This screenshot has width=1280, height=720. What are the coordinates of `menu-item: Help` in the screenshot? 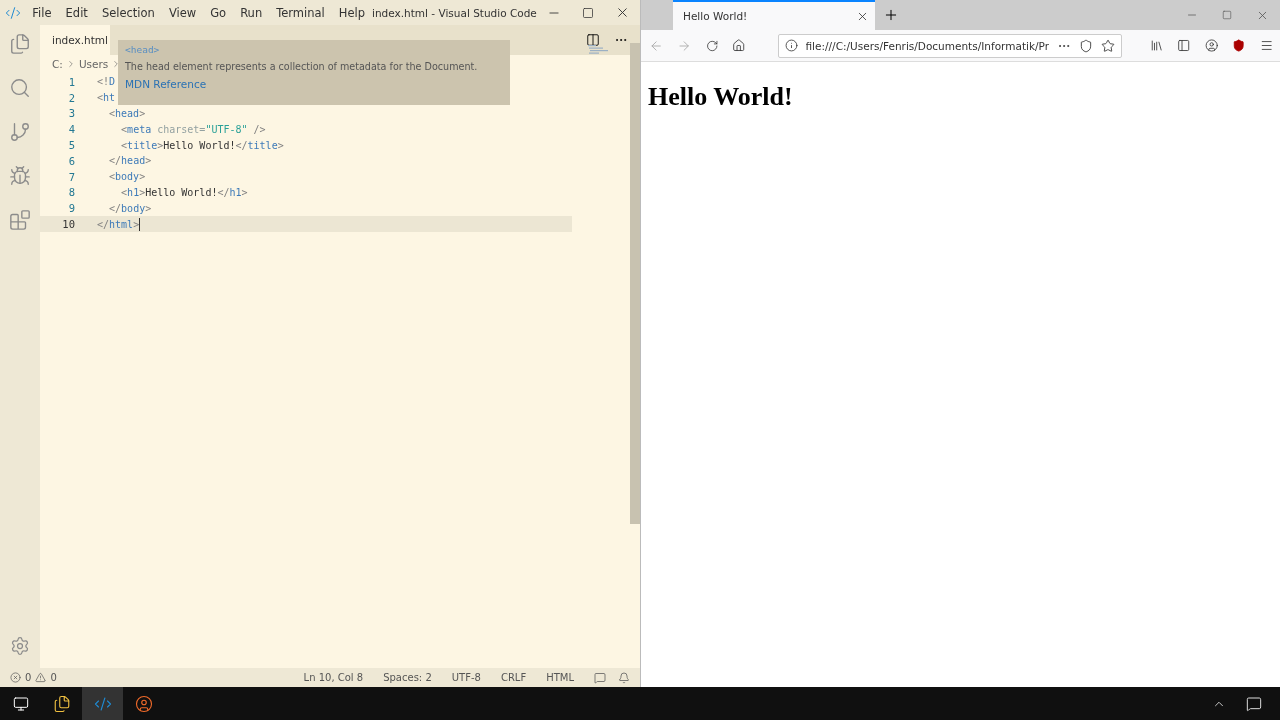 It's located at (351, 12).